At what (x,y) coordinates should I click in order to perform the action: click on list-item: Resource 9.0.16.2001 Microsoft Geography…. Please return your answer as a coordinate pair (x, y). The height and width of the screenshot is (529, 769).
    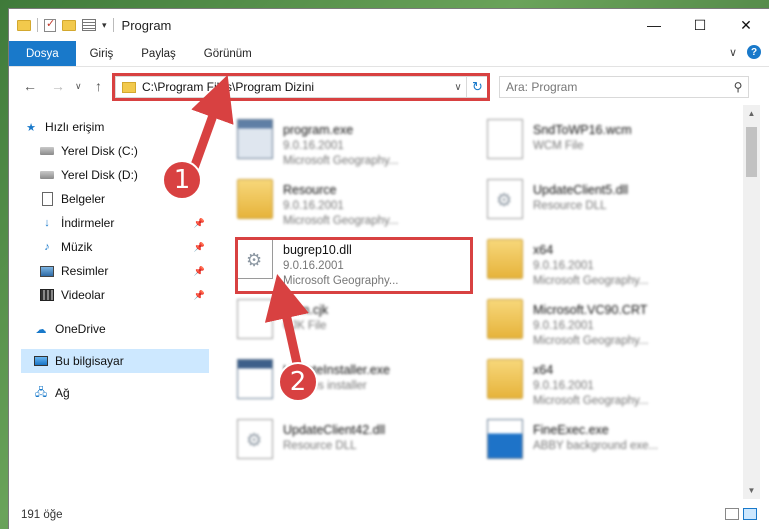
    Looking at the image, I should click on (331, 199).